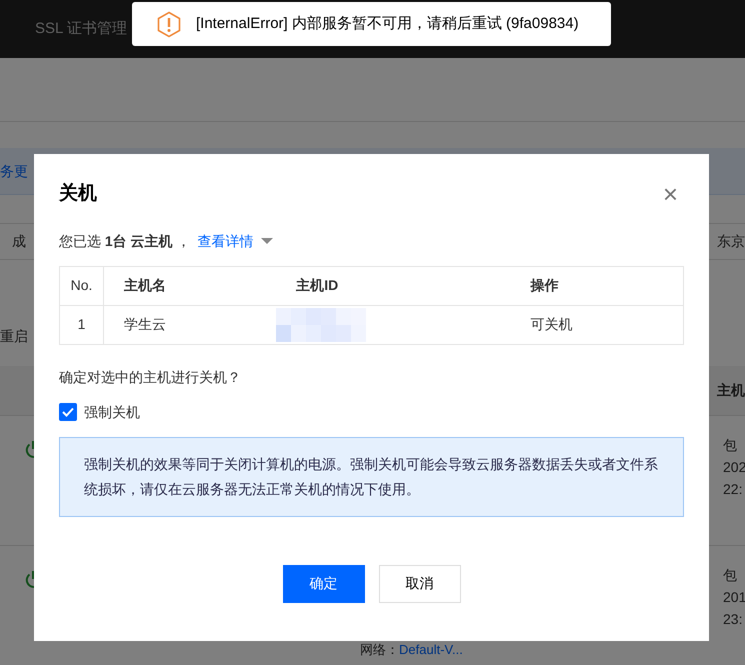  What do you see at coordinates (670, 194) in the screenshot?
I see `close-button: ×` at bounding box center [670, 194].